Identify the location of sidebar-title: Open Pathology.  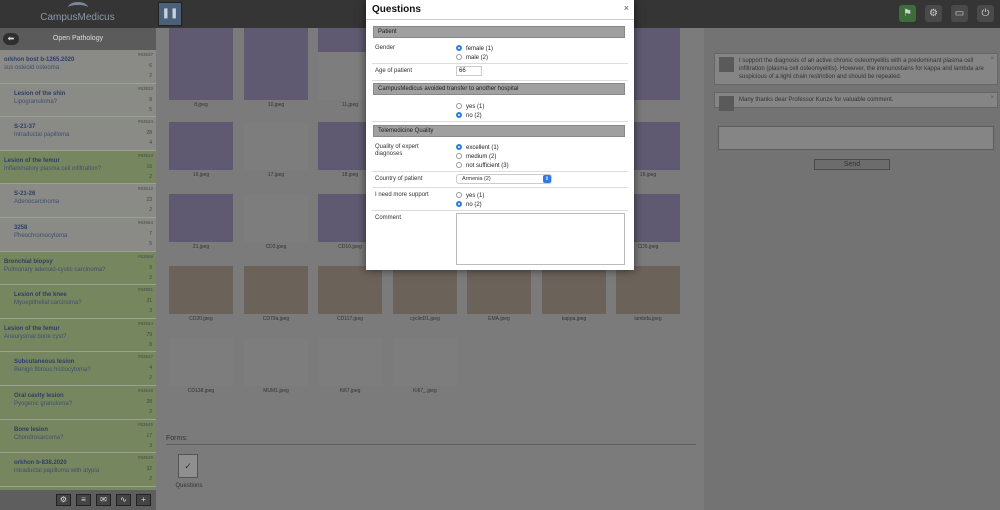
(78, 38).